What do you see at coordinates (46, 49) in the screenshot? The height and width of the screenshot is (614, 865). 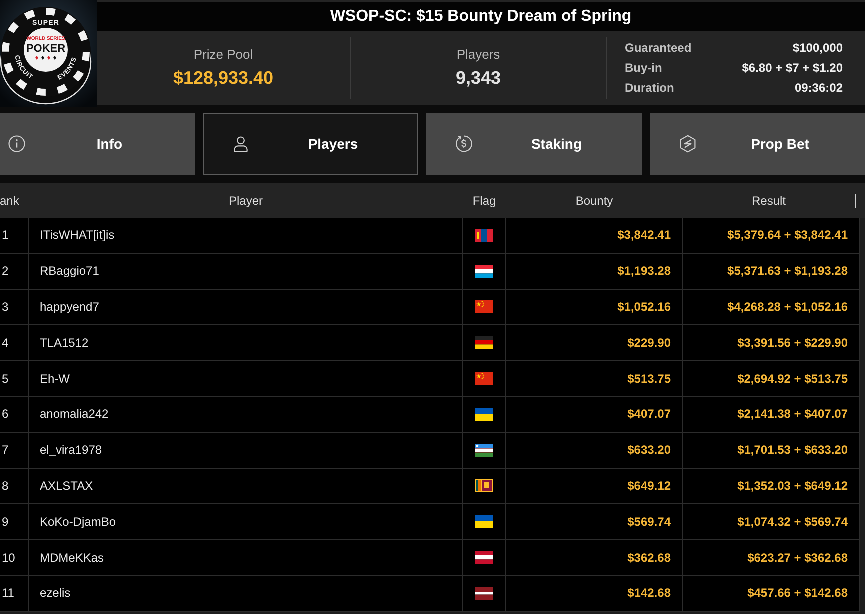 I see `logo-text: POKER` at bounding box center [46, 49].